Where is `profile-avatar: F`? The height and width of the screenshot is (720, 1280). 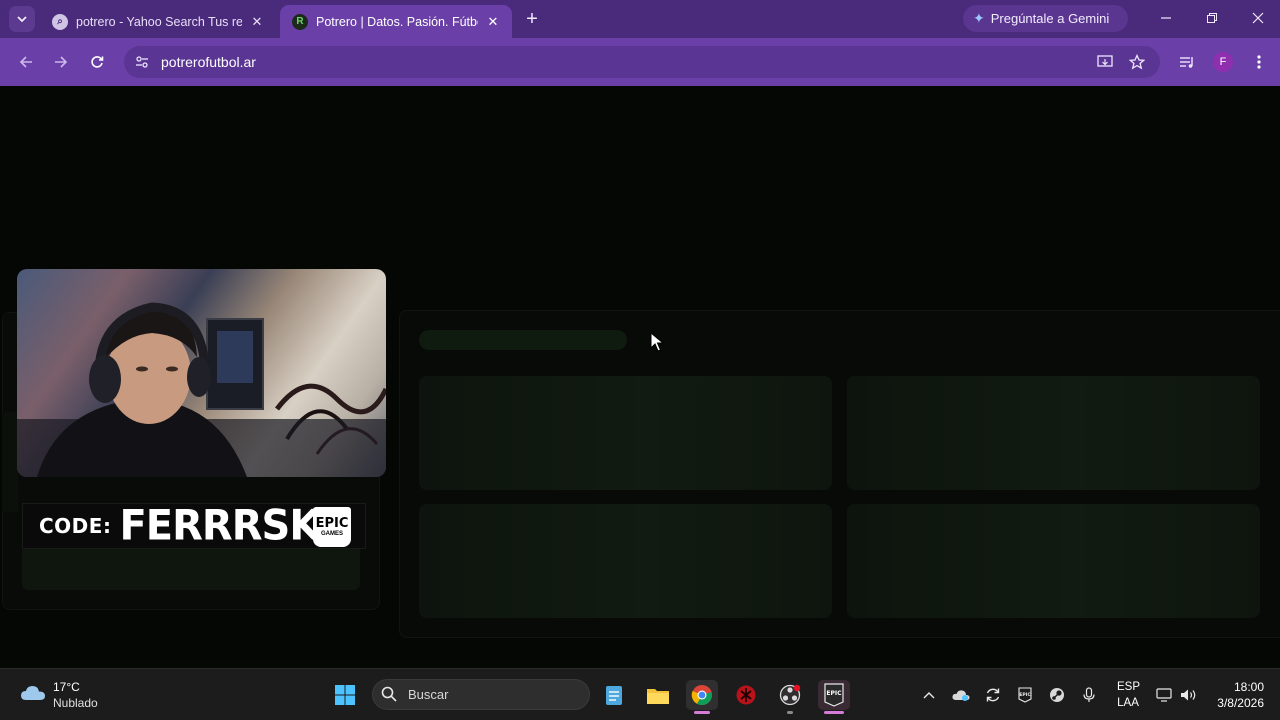 profile-avatar: F is located at coordinates (1223, 62).